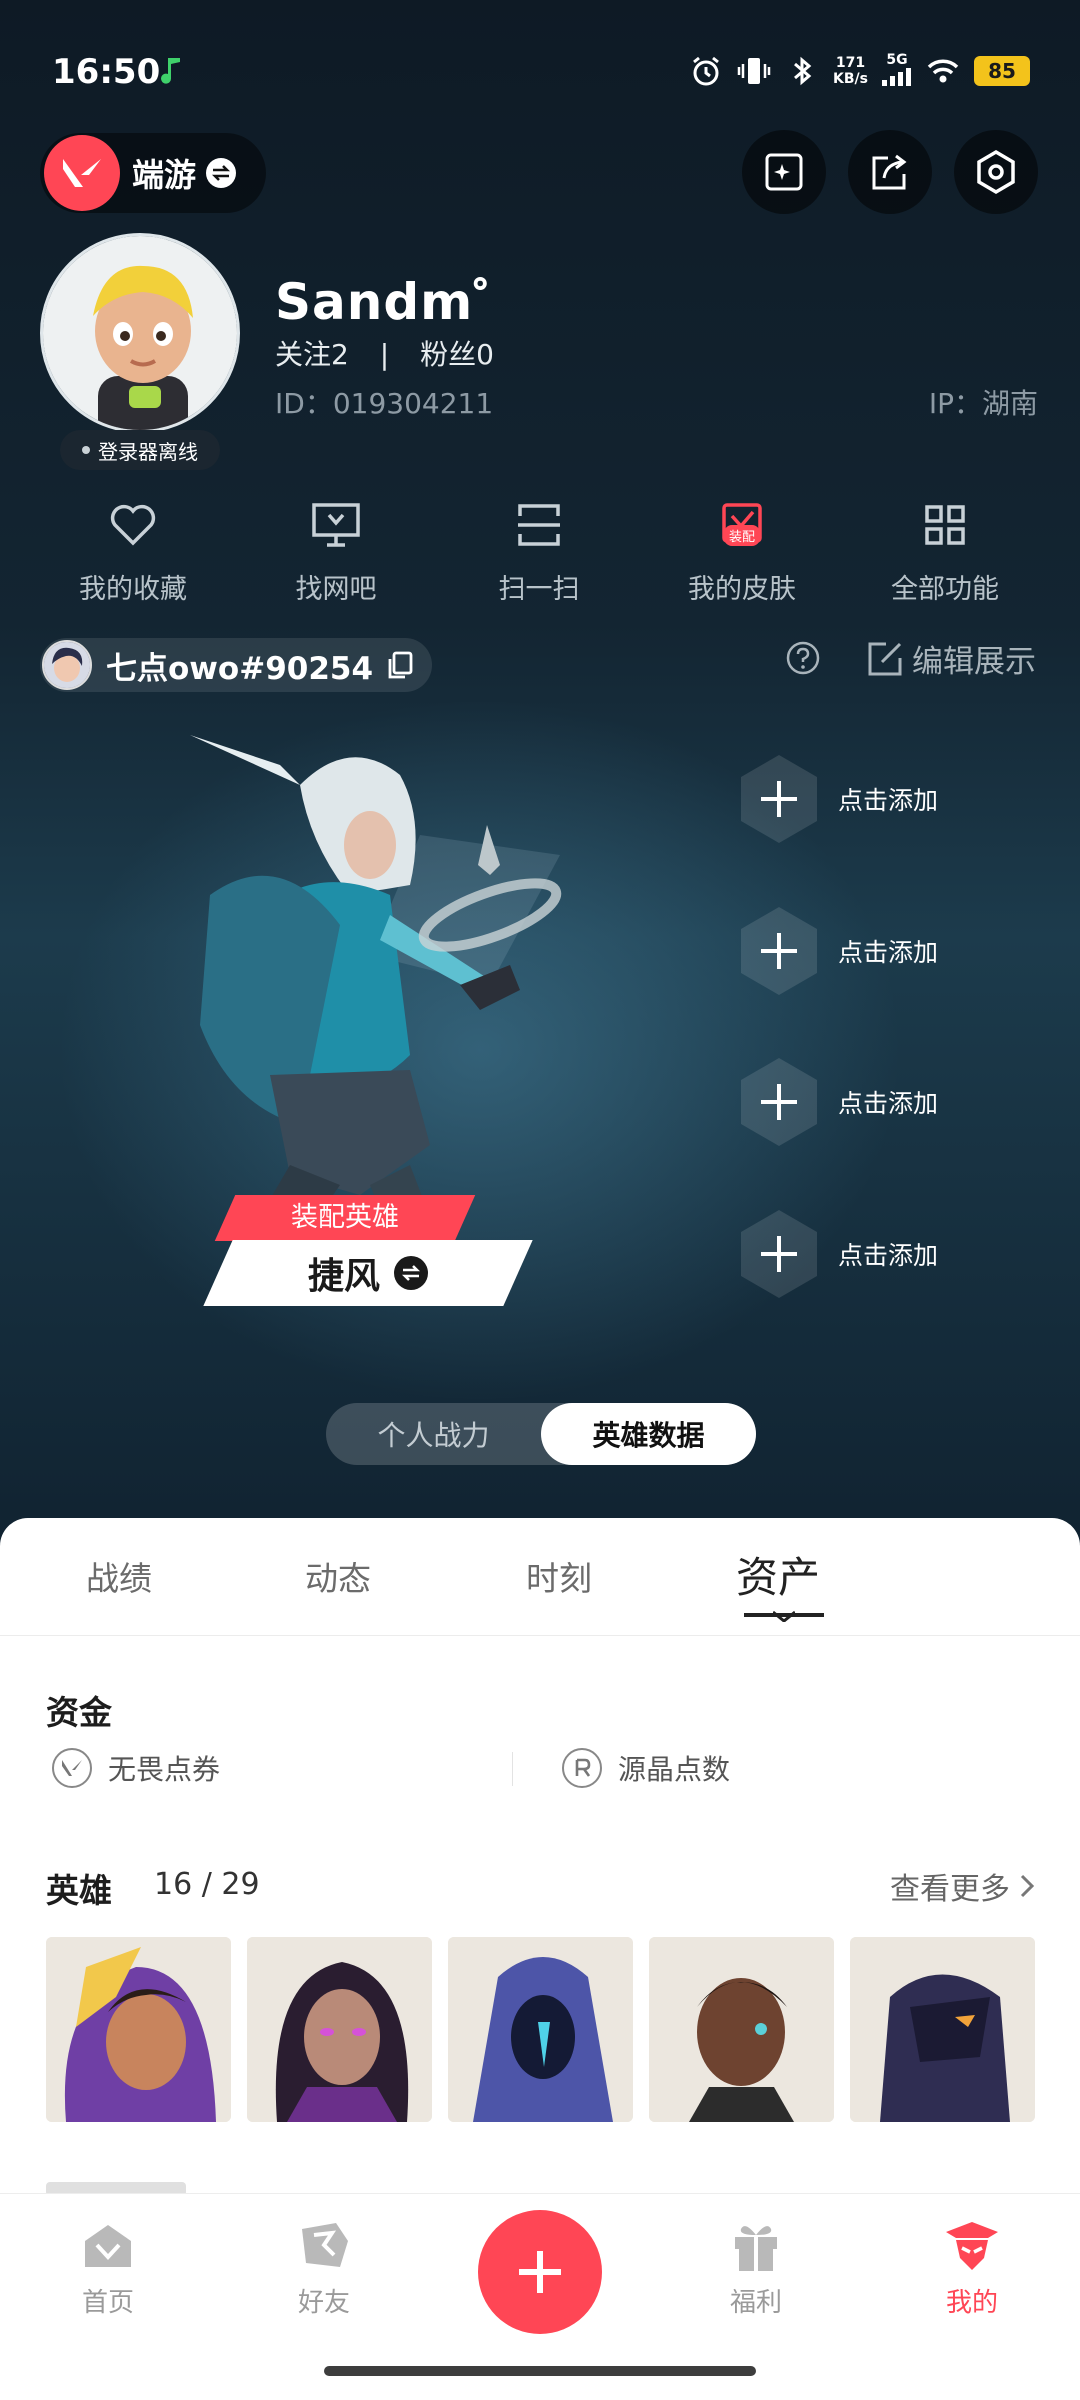 This screenshot has height=2400, width=1080. I want to click on tab-moments: 时刻, so click(559, 1576).